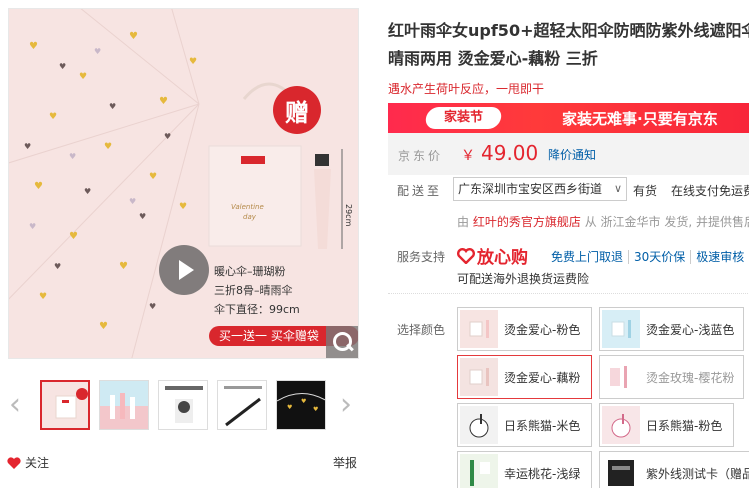  What do you see at coordinates (659, 257) in the screenshot?
I see `service-link: 30天价保` at bounding box center [659, 257].